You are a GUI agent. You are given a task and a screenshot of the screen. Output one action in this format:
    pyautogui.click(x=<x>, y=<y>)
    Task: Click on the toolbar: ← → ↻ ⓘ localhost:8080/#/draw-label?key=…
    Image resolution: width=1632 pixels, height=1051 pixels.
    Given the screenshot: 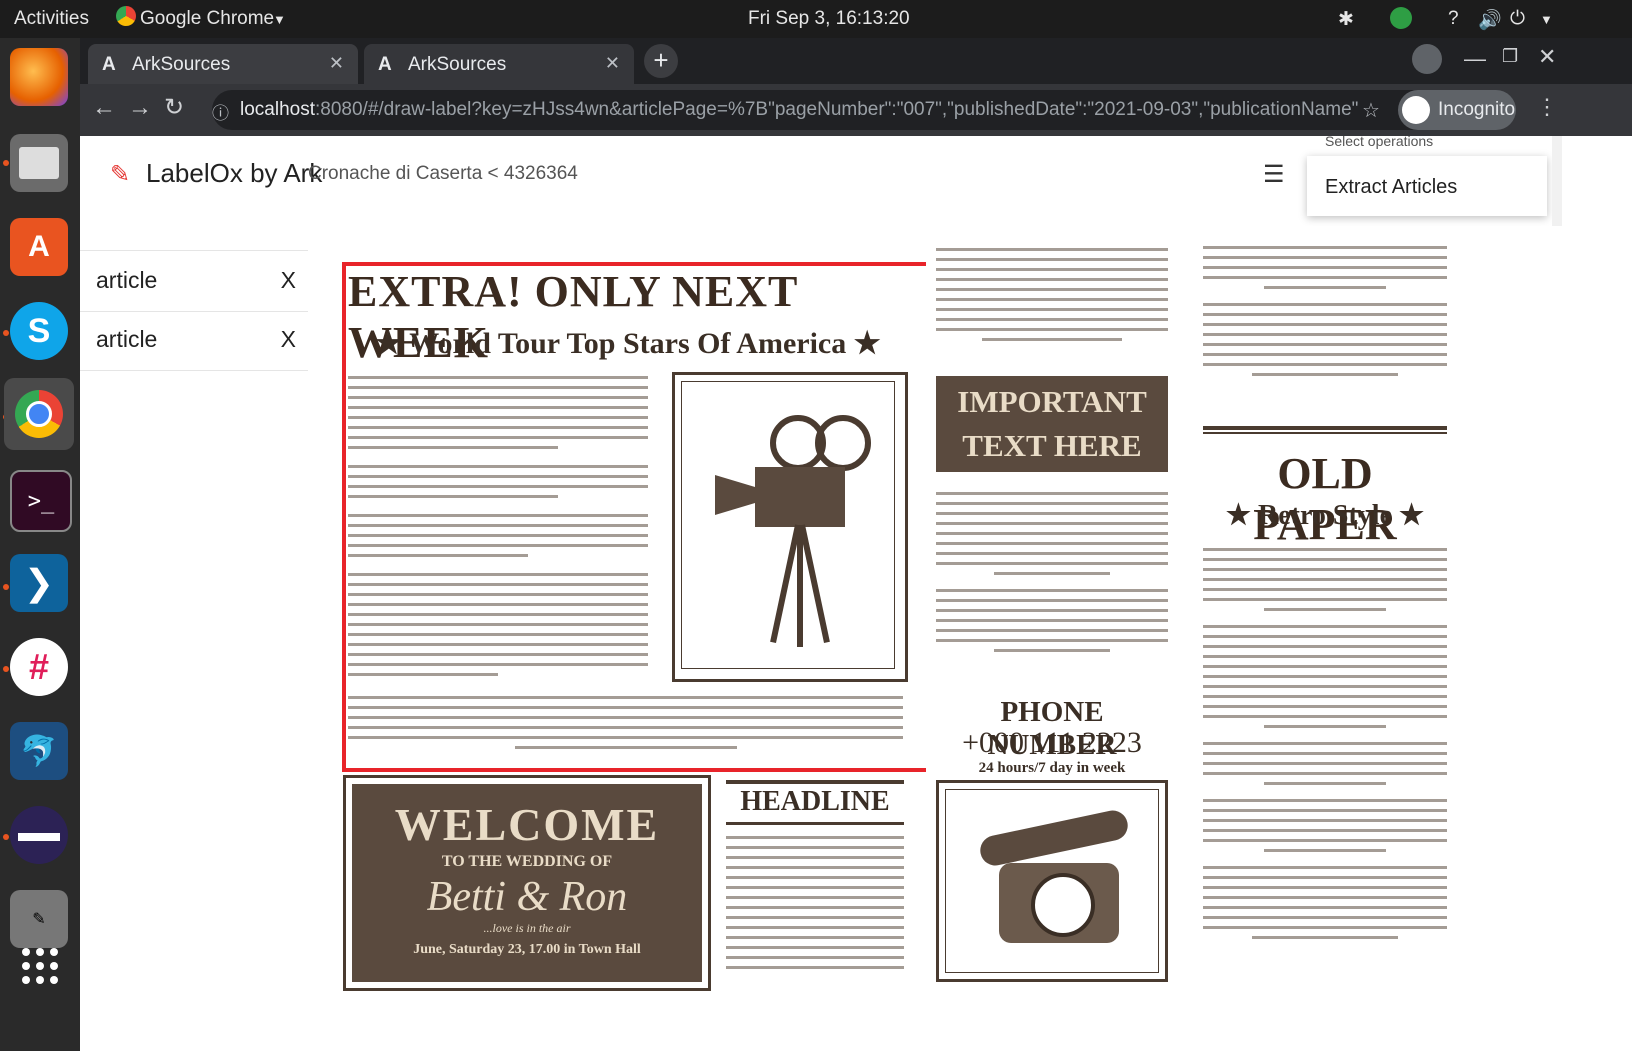 What is the action you would take?
    pyautogui.click(x=856, y=110)
    